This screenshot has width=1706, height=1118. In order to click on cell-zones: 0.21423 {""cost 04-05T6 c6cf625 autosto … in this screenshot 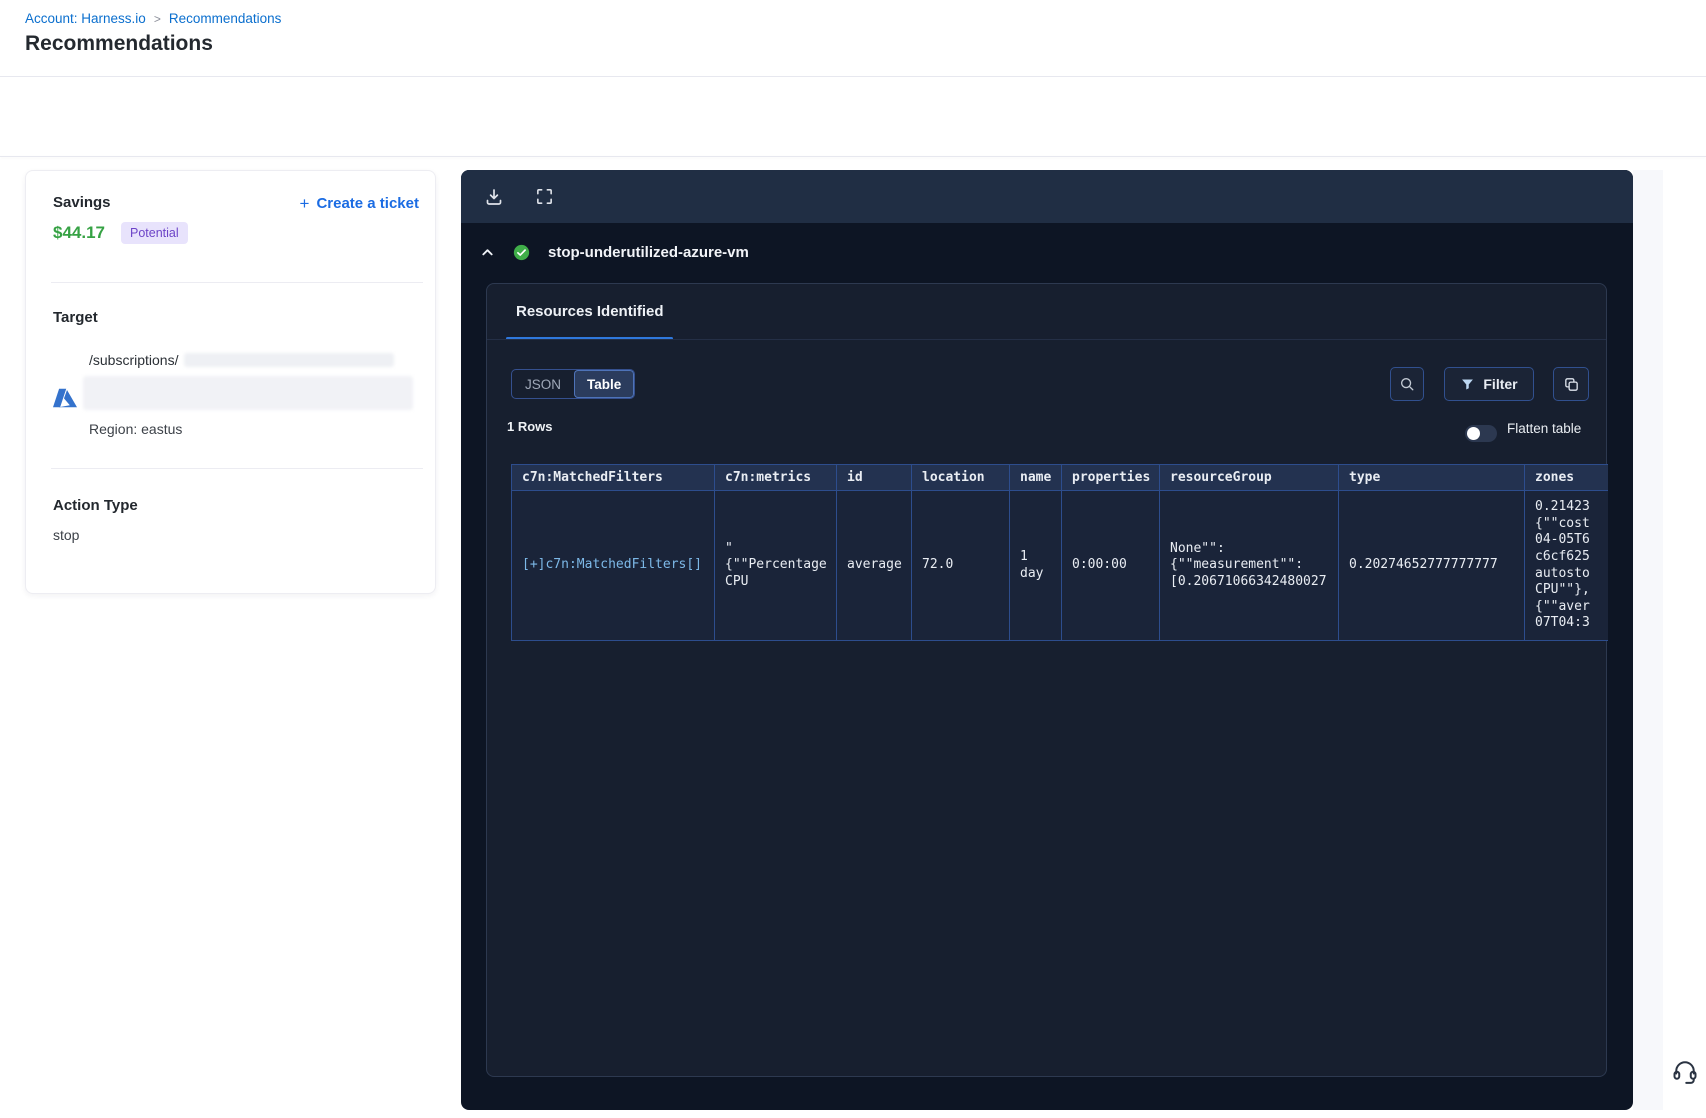, I will do `click(1566, 565)`.